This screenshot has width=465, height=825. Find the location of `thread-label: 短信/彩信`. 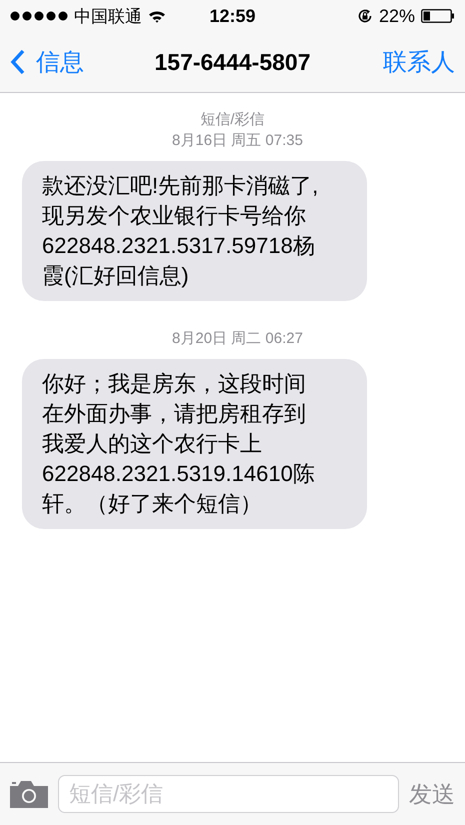

thread-label: 短信/彩信 is located at coordinates (232, 120).